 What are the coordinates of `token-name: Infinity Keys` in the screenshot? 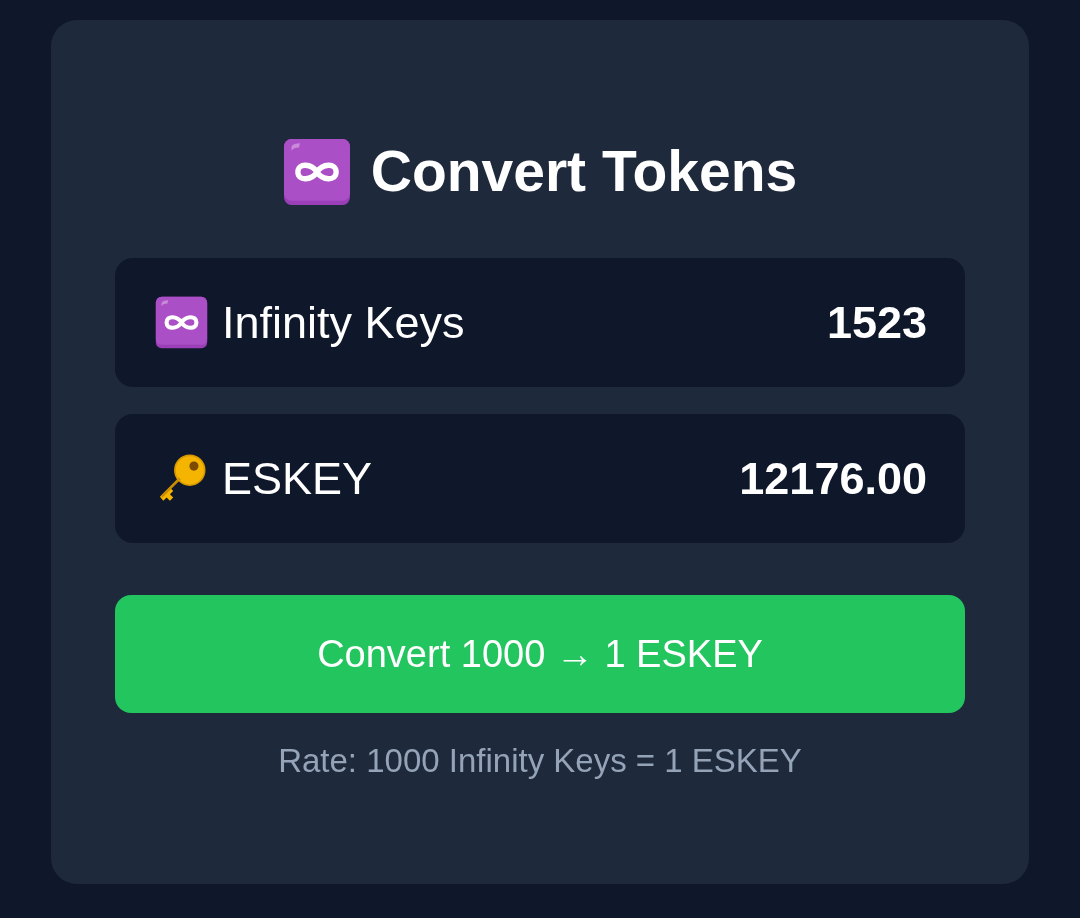 It's located at (343, 322).